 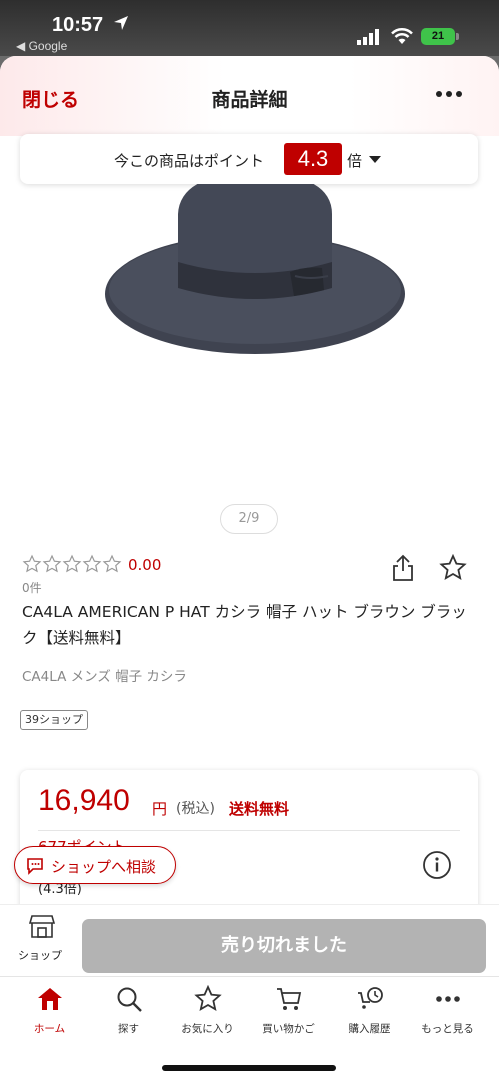 I want to click on info-icon, so click(x=437, y=865).